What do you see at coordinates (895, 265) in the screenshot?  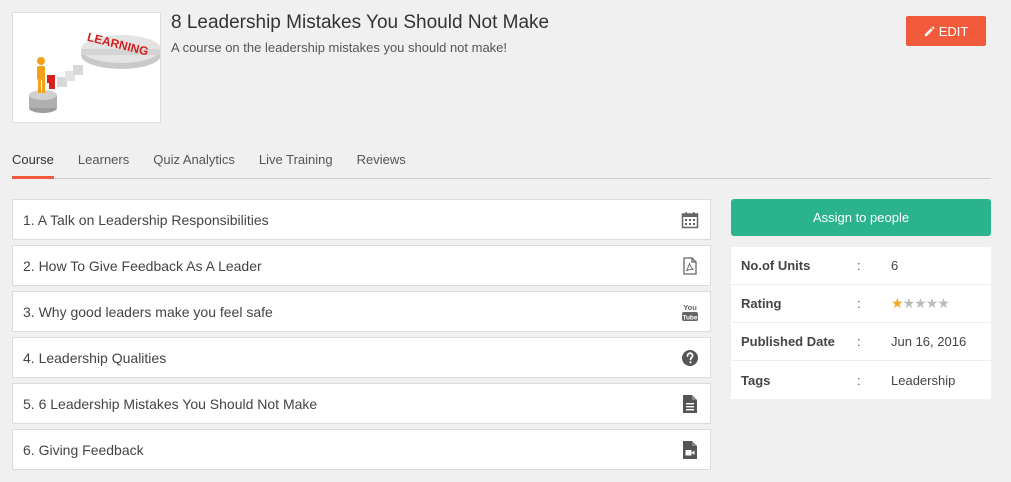 I see `units-value: 6` at bounding box center [895, 265].